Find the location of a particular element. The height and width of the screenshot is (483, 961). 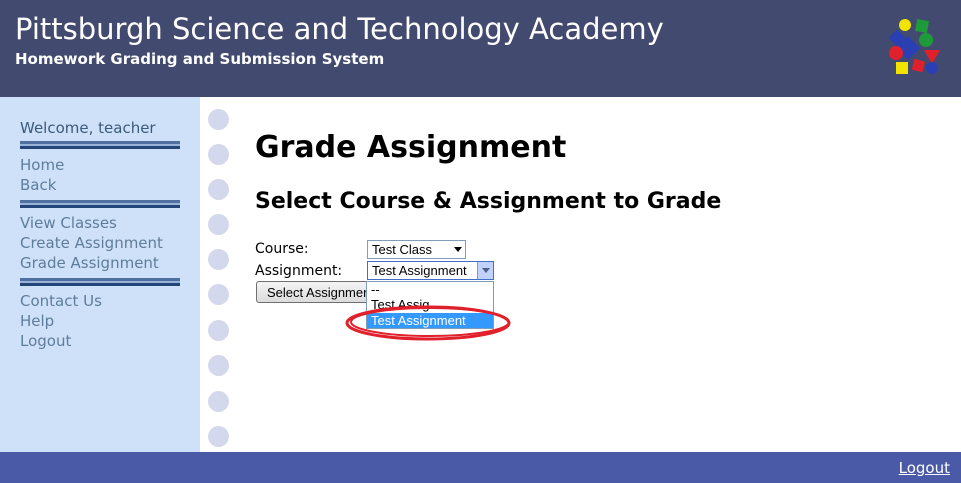

dropdown-option: Test Assig is located at coordinates (430, 304).